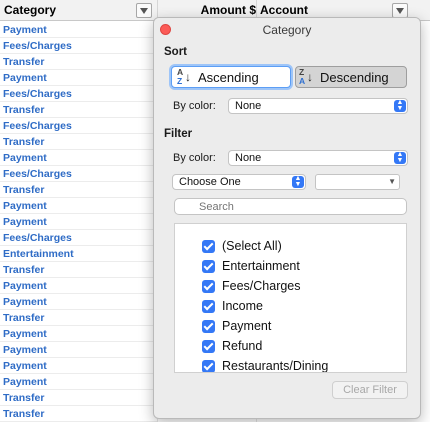  What do you see at coordinates (30, 10) in the screenshot?
I see `column-header-category-label: Category` at bounding box center [30, 10].